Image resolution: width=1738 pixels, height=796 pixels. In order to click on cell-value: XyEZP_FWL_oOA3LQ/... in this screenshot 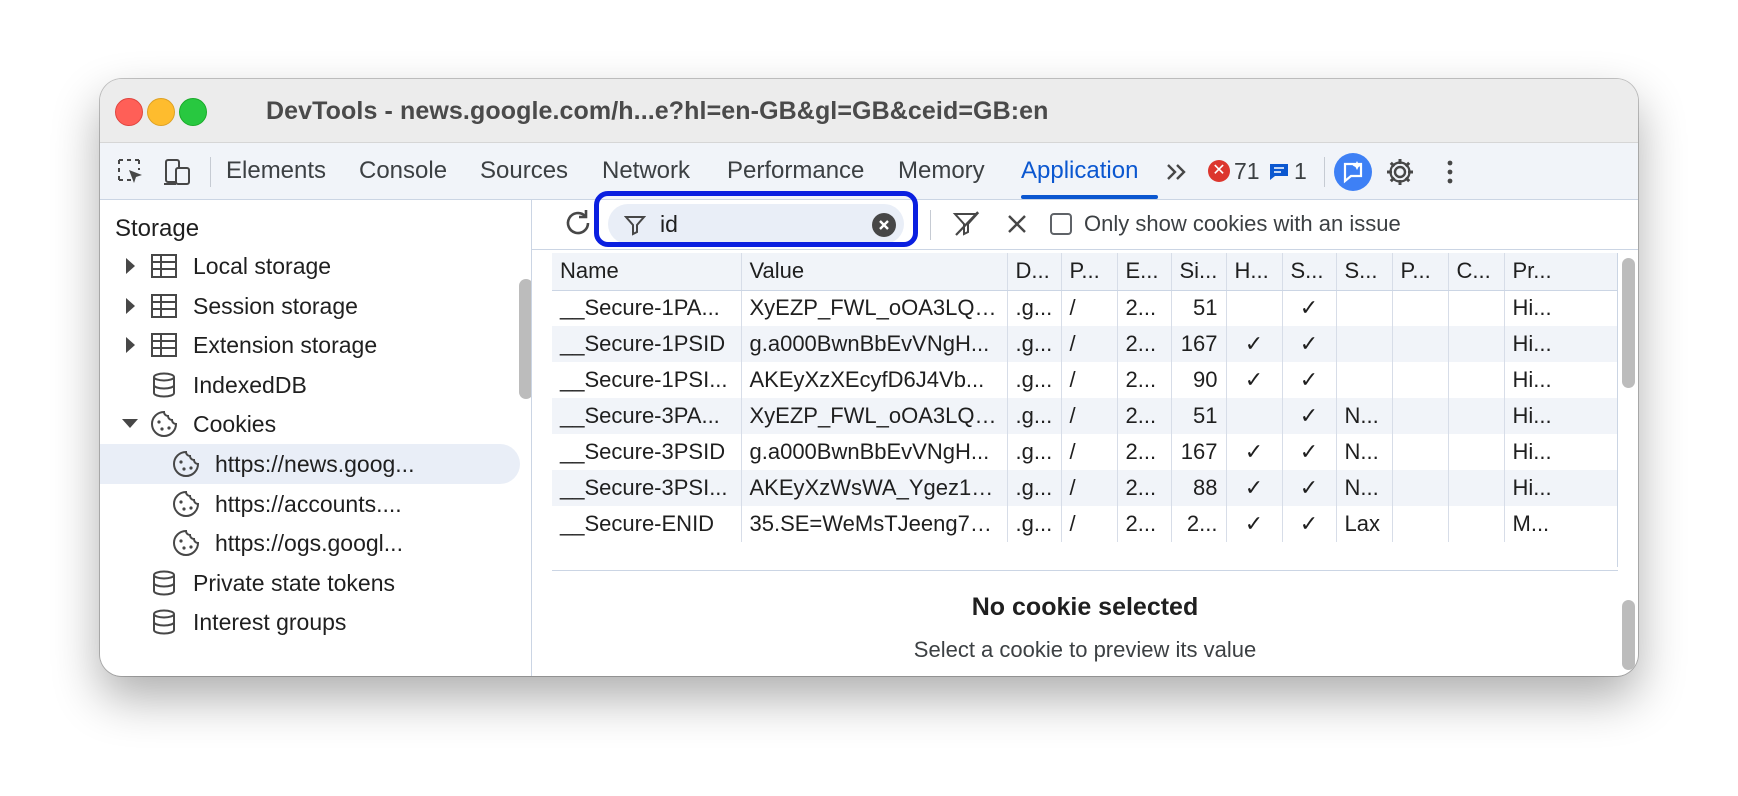, I will do `click(874, 416)`.